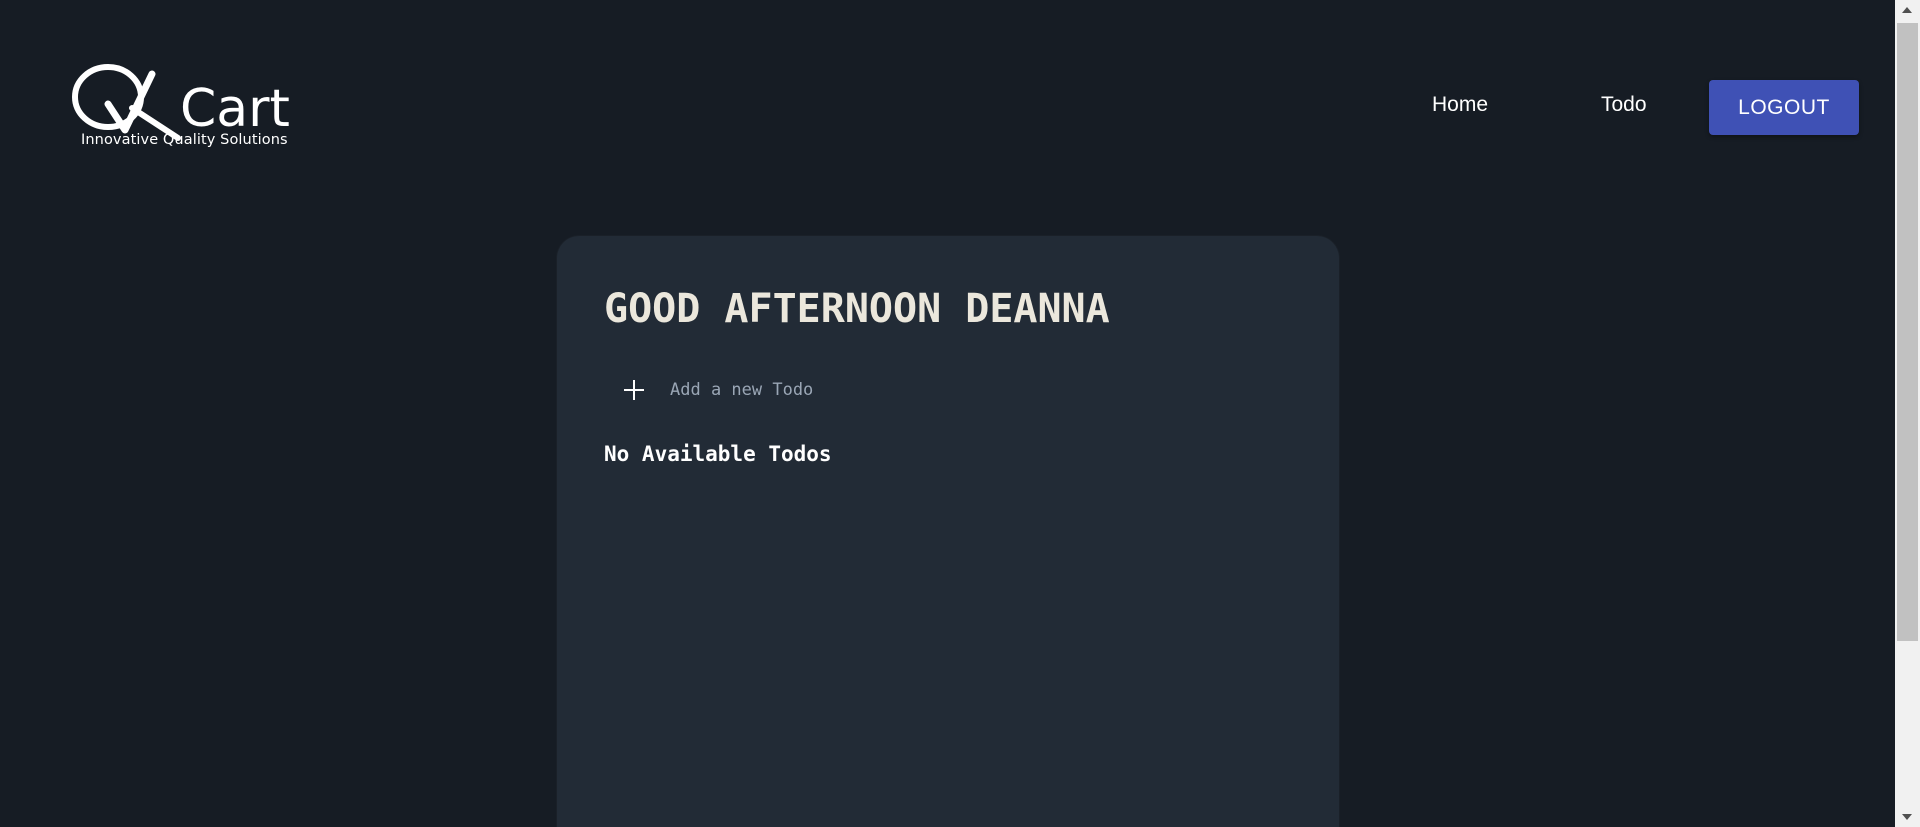  Describe the element at coordinates (1784, 107) in the screenshot. I see `logout-button: LOGOUT` at that location.